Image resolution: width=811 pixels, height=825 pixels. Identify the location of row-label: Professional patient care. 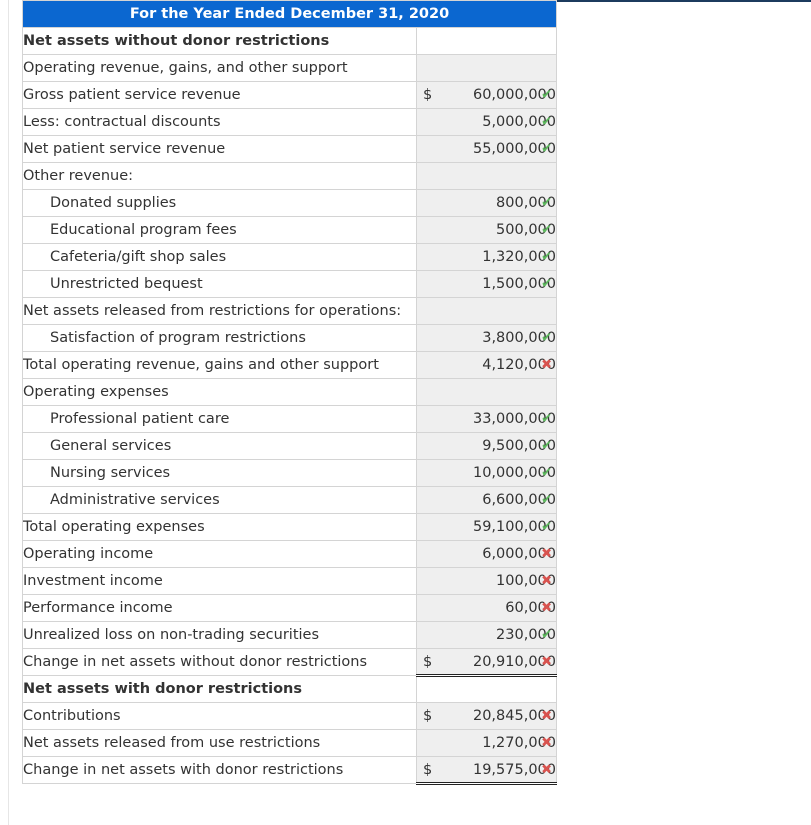
(219, 419).